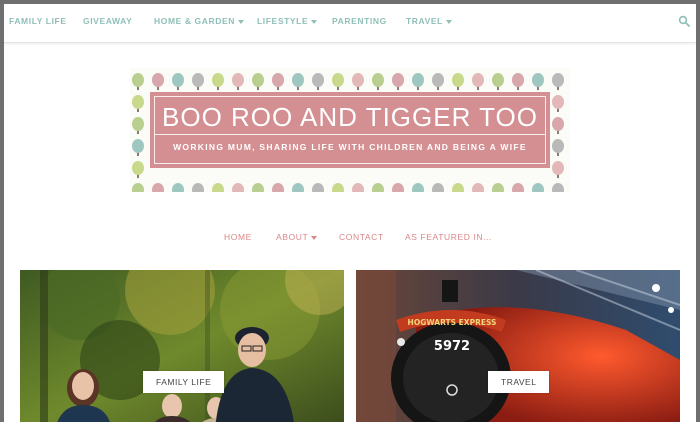 This screenshot has height=422, width=700. Describe the element at coordinates (429, 21) in the screenshot. I see `nav-travel: TRAVEL` at that location.